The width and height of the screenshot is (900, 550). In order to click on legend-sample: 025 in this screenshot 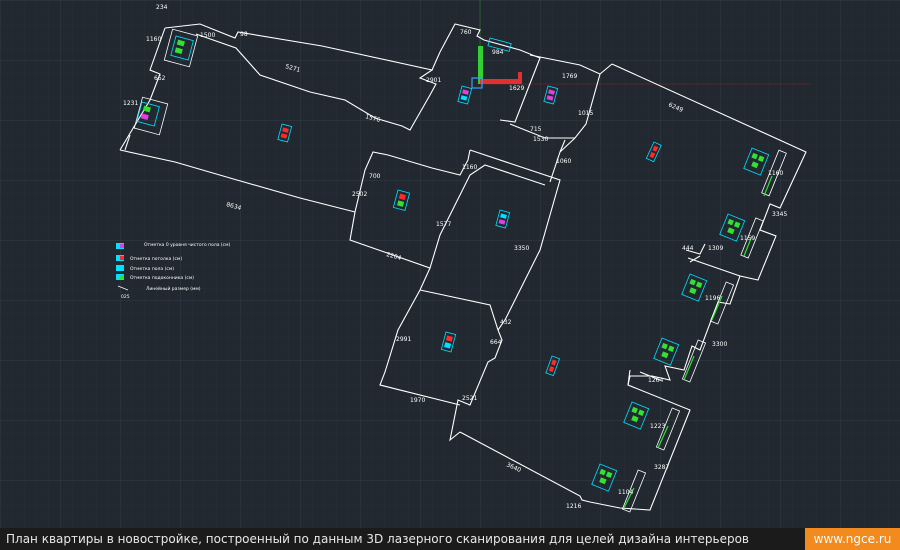, I will do `click(125, 297)`.